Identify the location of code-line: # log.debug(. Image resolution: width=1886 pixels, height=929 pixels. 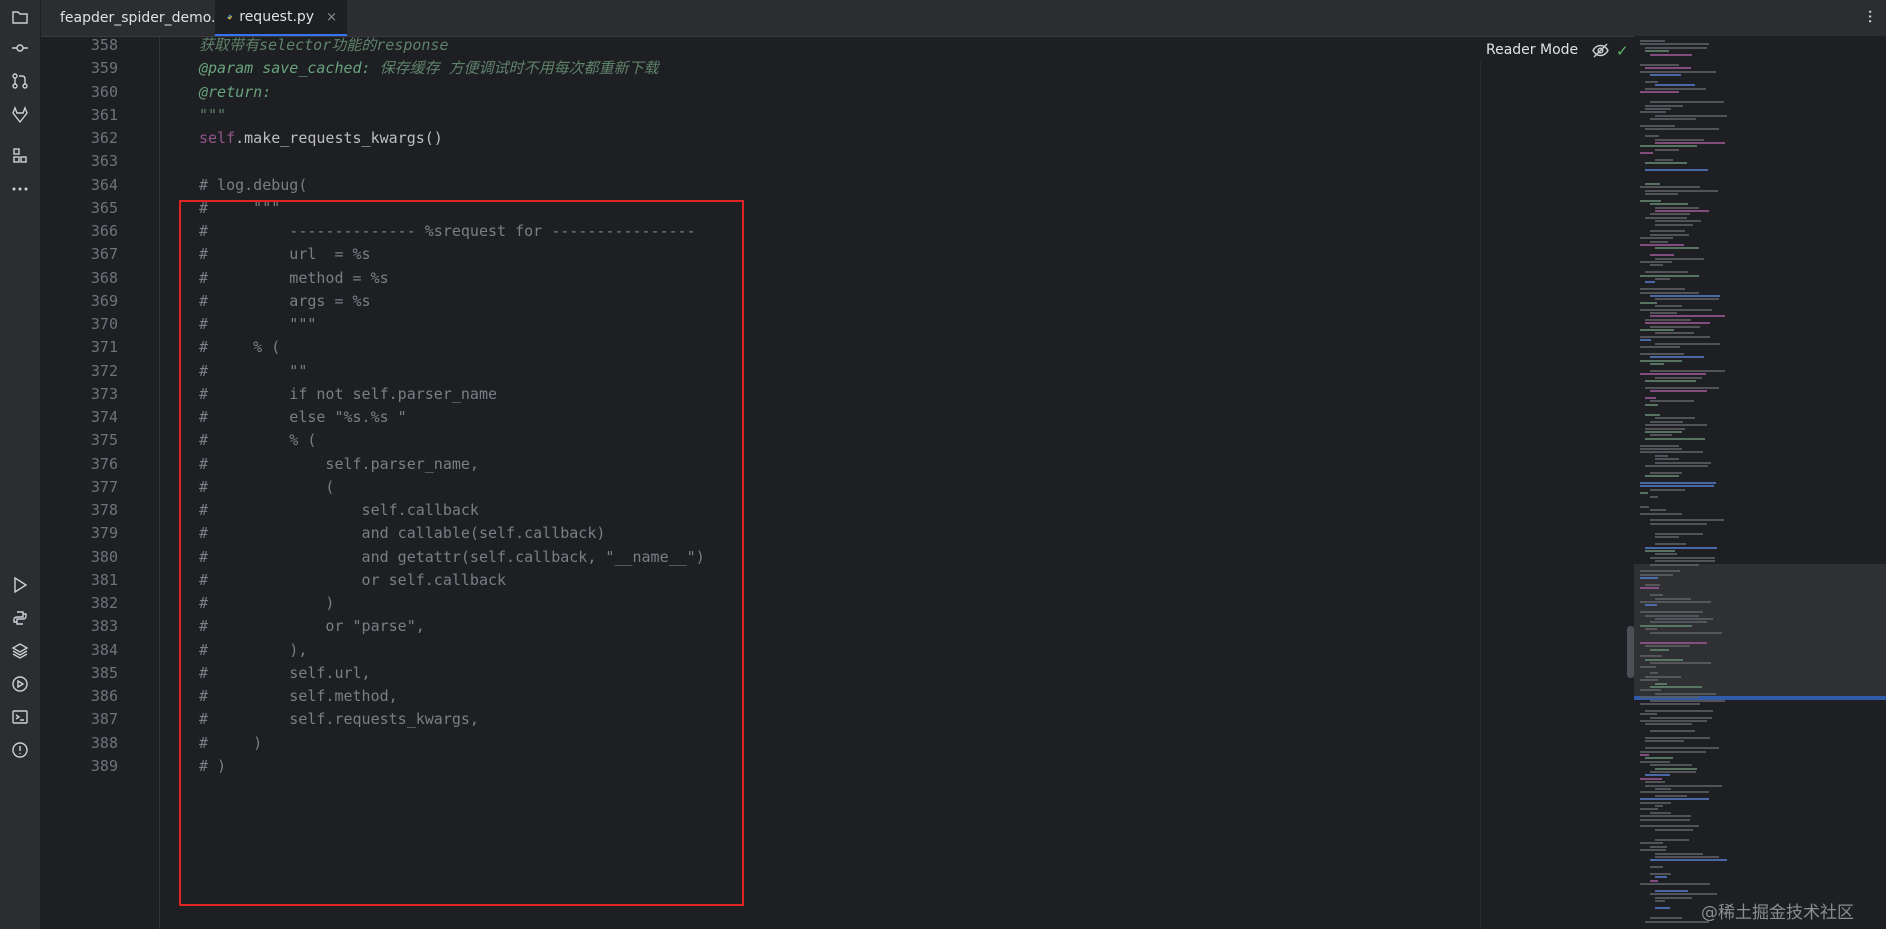
(253, 185).